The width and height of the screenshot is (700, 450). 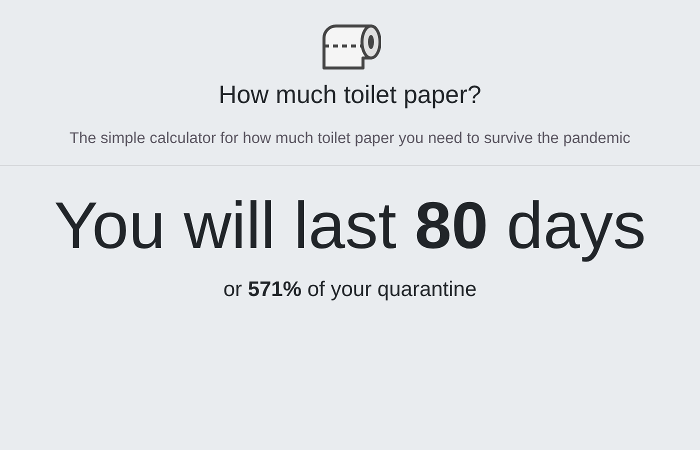 I want to click on page-title: How much toilet paper?, so click(x=350, y=95).